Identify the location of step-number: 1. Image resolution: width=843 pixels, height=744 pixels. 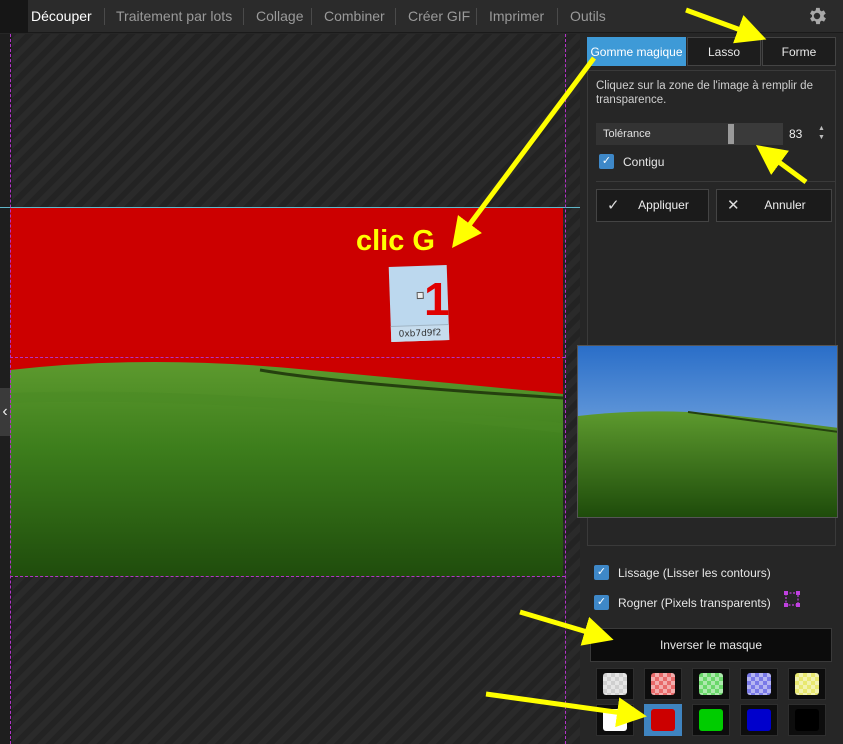
(437, 299).